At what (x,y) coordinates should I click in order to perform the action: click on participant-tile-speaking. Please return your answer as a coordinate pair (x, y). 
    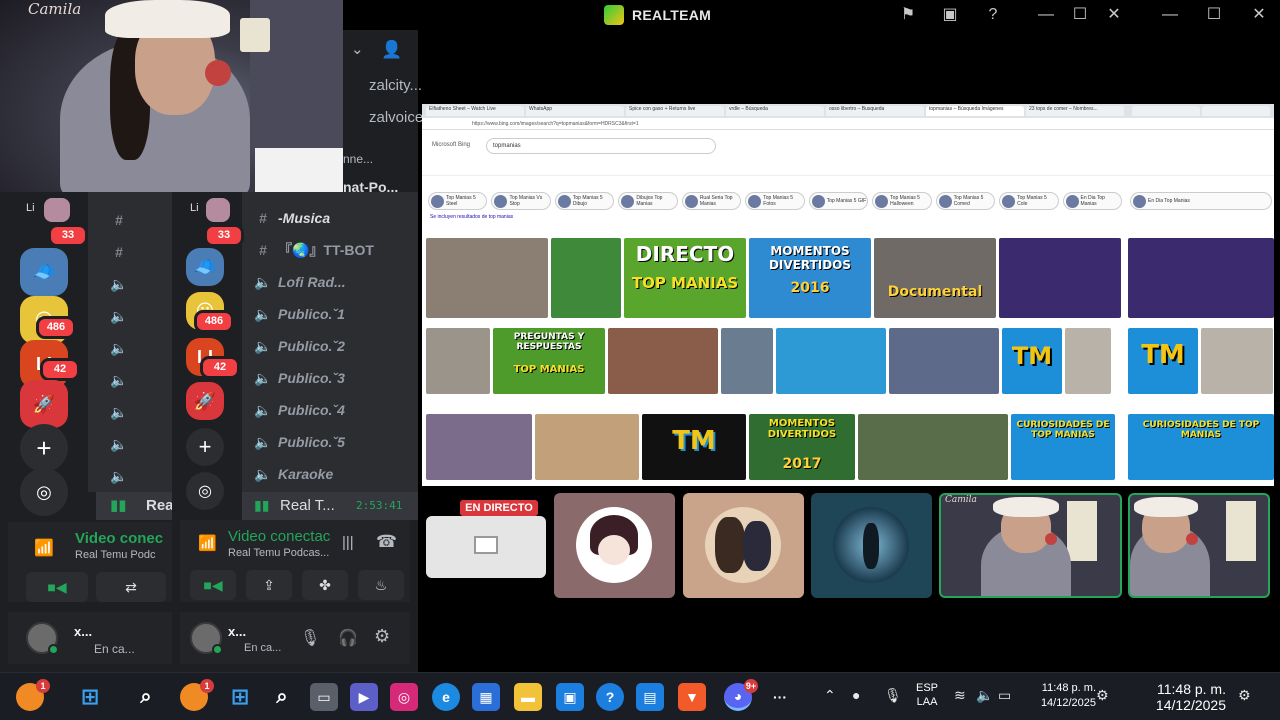
    Looking at the image, I should click on (1199, 545).